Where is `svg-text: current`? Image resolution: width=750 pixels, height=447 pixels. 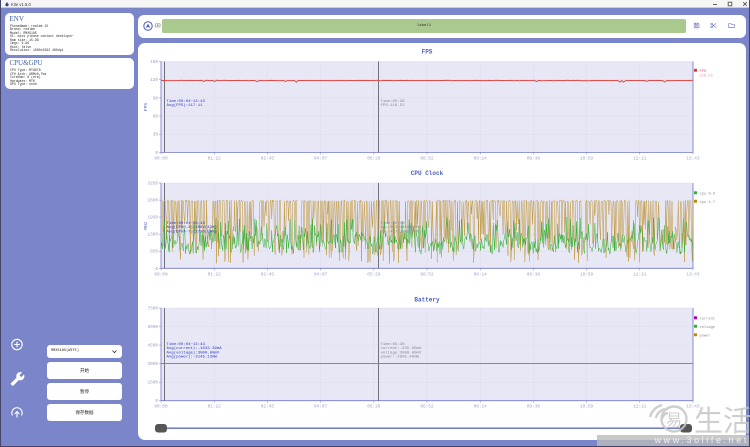 svg-text: current is located at coordinates (708, 319).